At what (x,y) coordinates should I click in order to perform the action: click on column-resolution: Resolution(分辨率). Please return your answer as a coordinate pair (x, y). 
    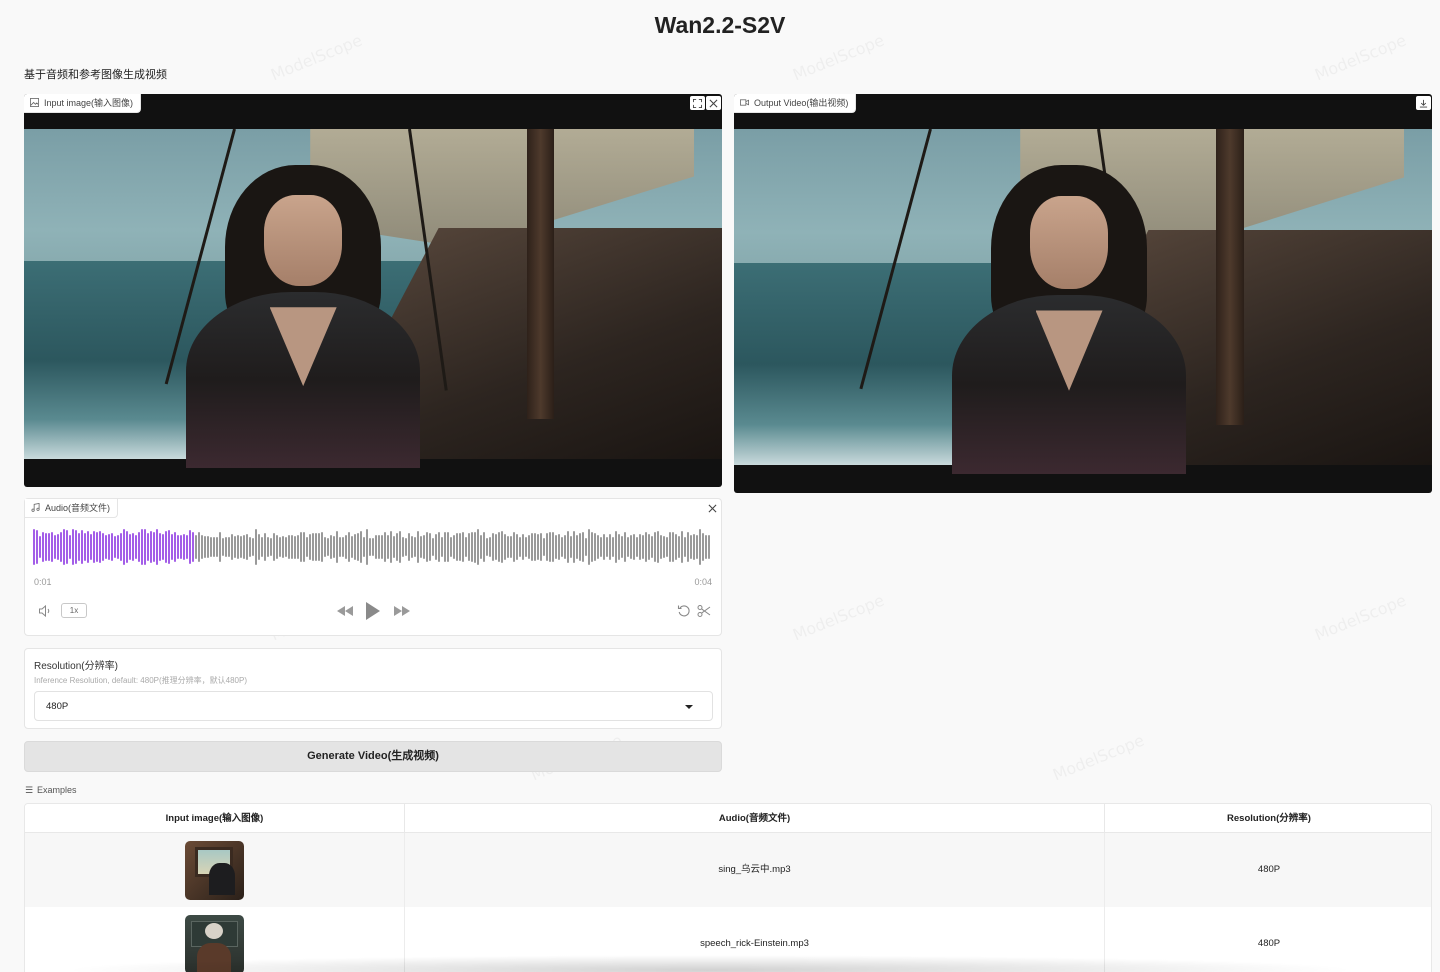
    Looking at the image, I should click on (1269, 818).